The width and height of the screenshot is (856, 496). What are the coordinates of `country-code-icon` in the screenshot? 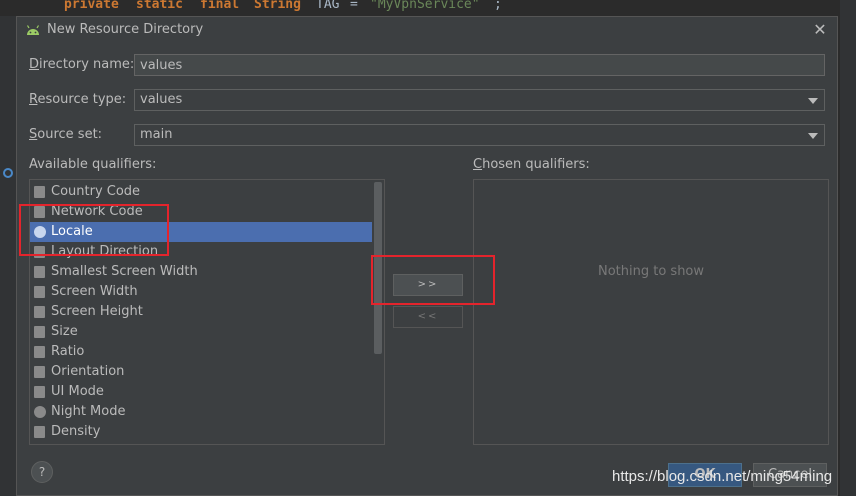 It's located at (39, 192).